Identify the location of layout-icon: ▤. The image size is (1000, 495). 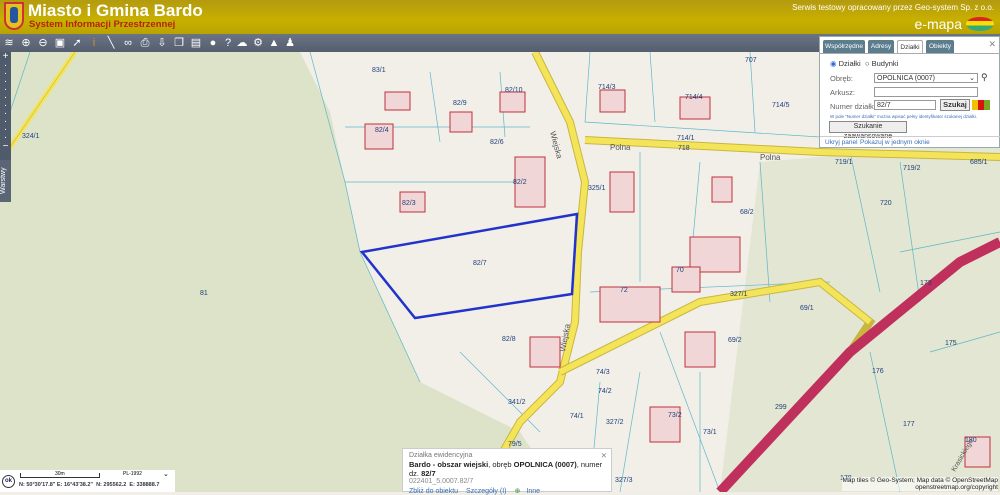
(196, 43).